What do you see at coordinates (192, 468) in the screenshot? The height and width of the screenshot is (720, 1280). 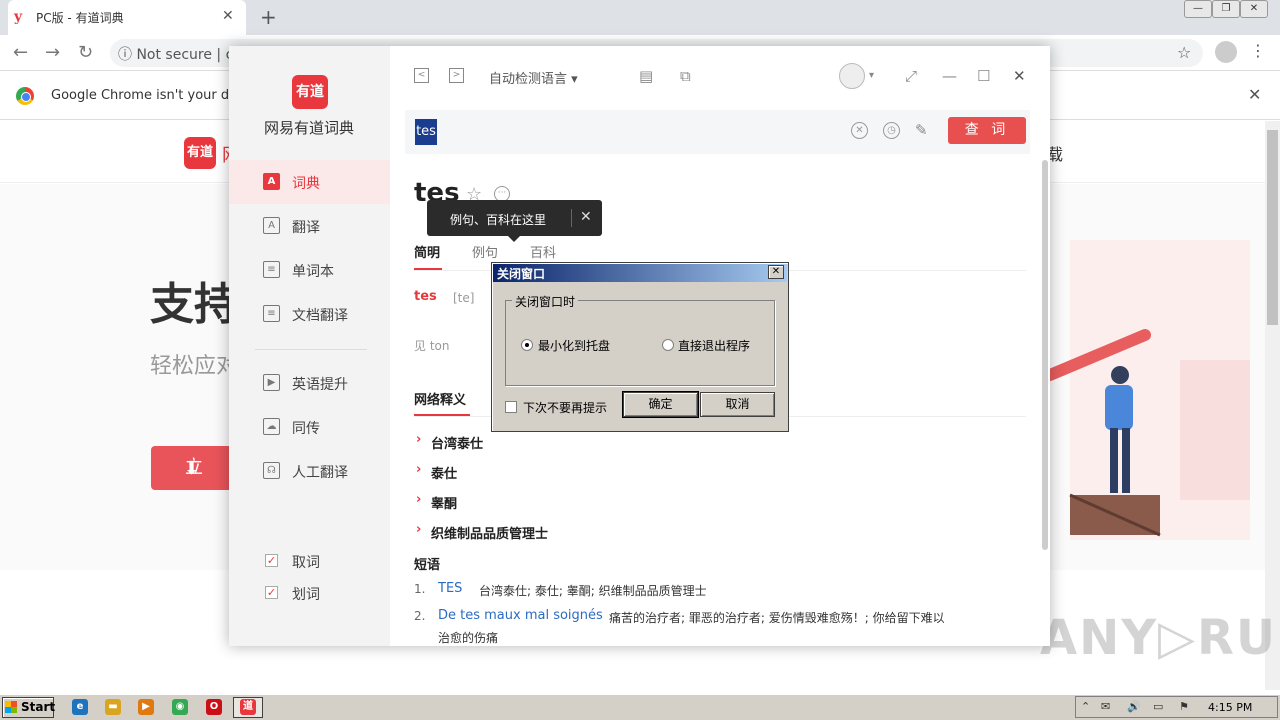 I see `download-icon: ⬇` at bounding box center [192, 468].